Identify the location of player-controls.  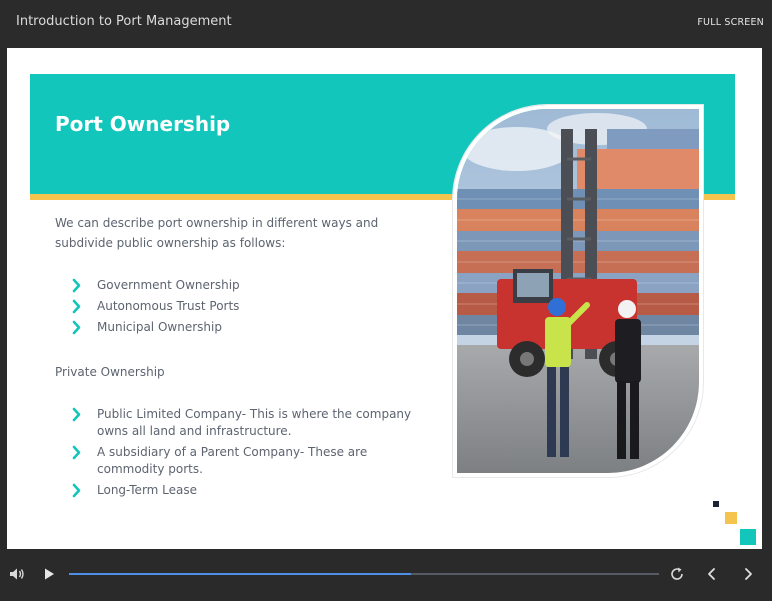
(386, 575).